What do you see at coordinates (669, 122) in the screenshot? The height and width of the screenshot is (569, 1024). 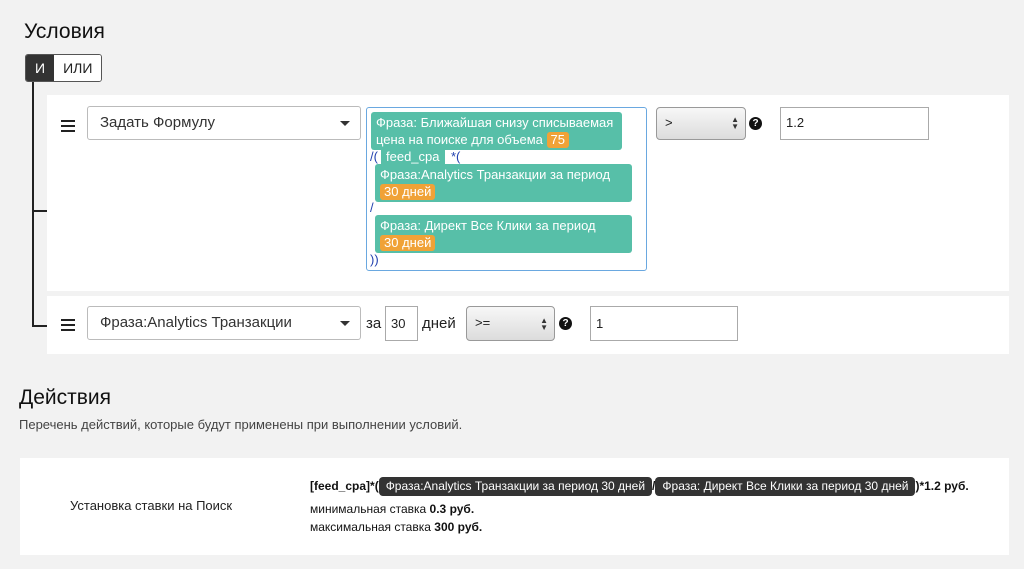 I see `operator-value: >` at bounding box center [669, 122].